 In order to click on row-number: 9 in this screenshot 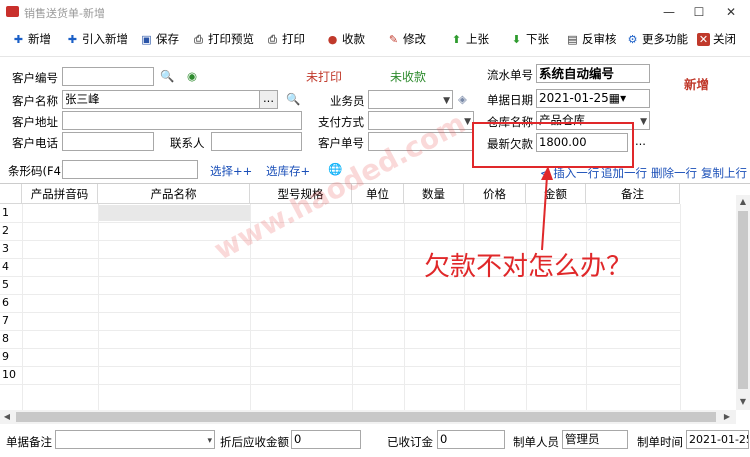, I will do `click(5, 356)`.